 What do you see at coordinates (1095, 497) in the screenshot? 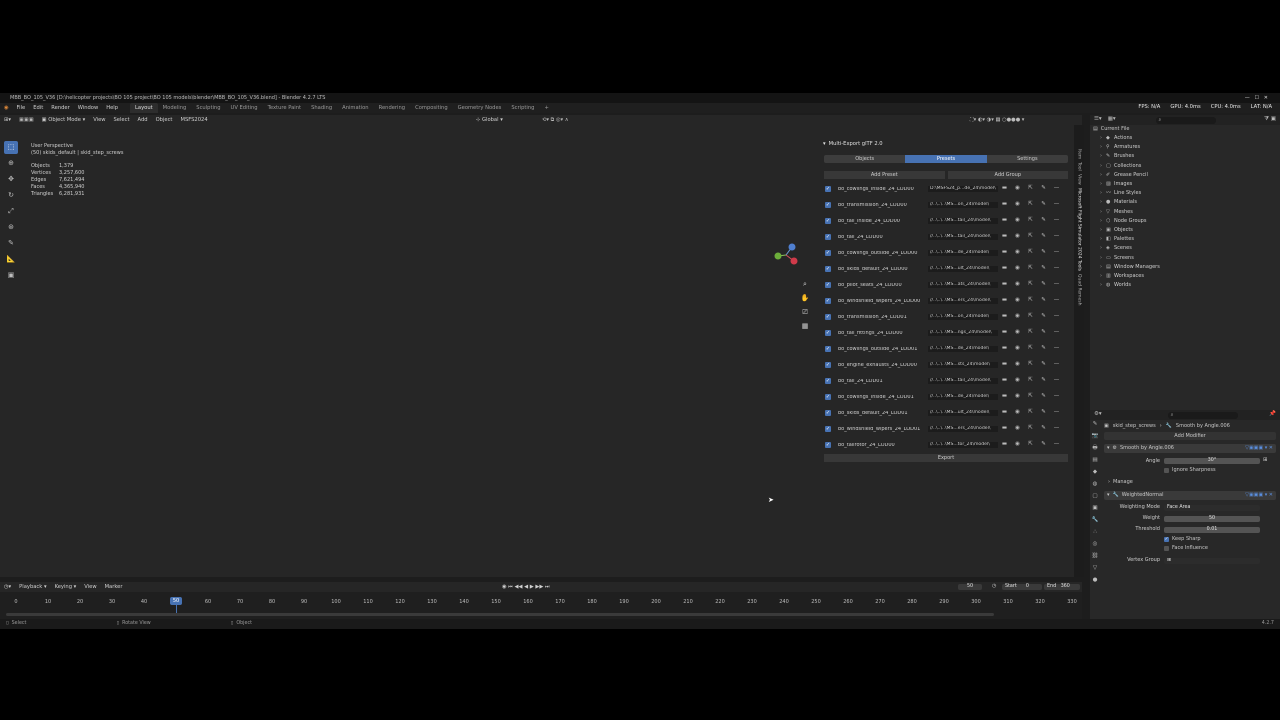
I see `collection-tab-icon: ▢` at bounding box center [1095, 497].